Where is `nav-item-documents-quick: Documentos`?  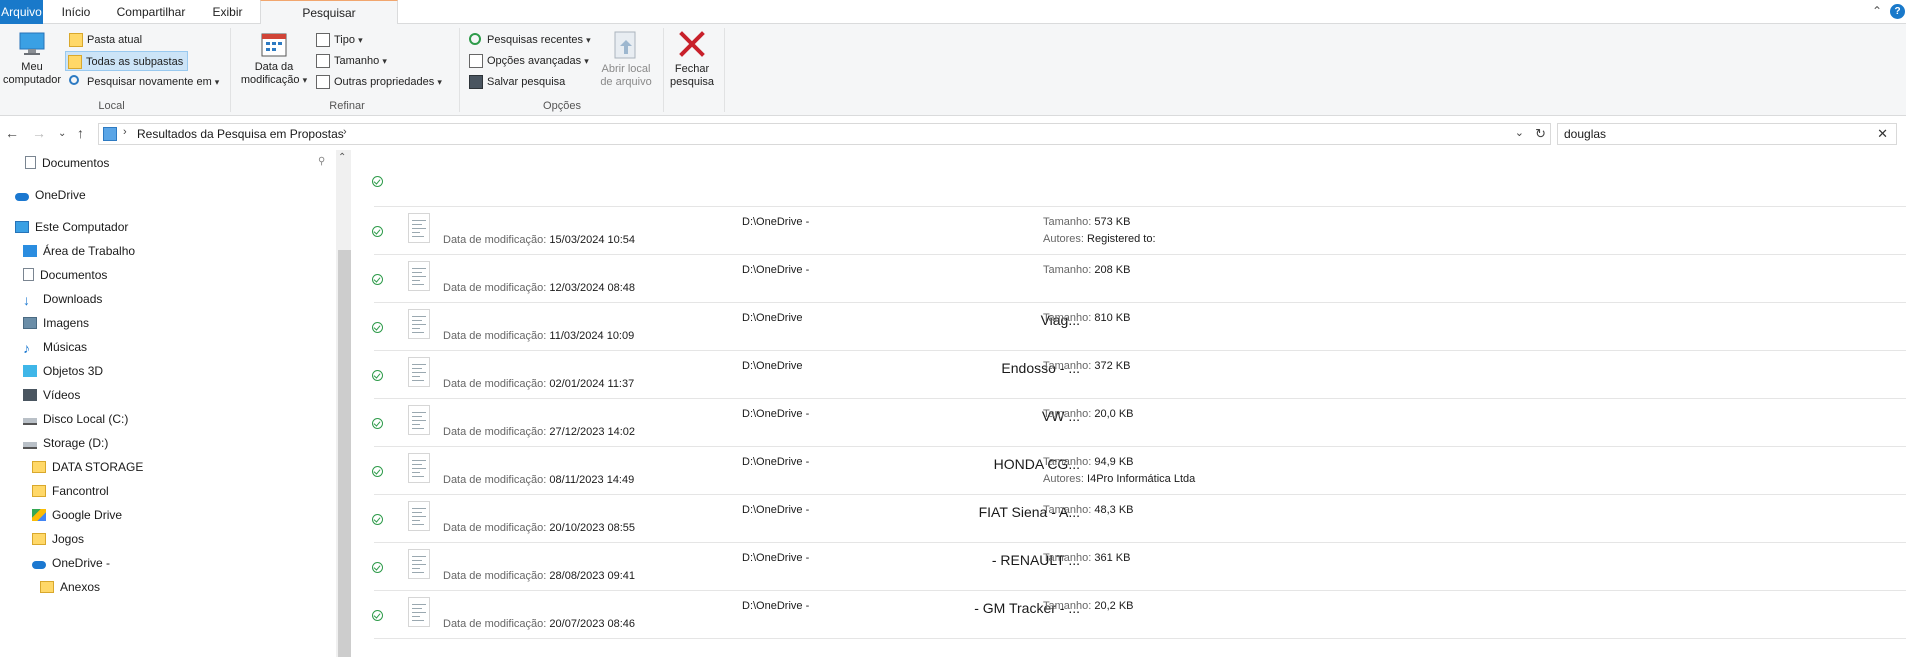 nav-item-documents-quick: Documentos is located at coordinates (67, 163).